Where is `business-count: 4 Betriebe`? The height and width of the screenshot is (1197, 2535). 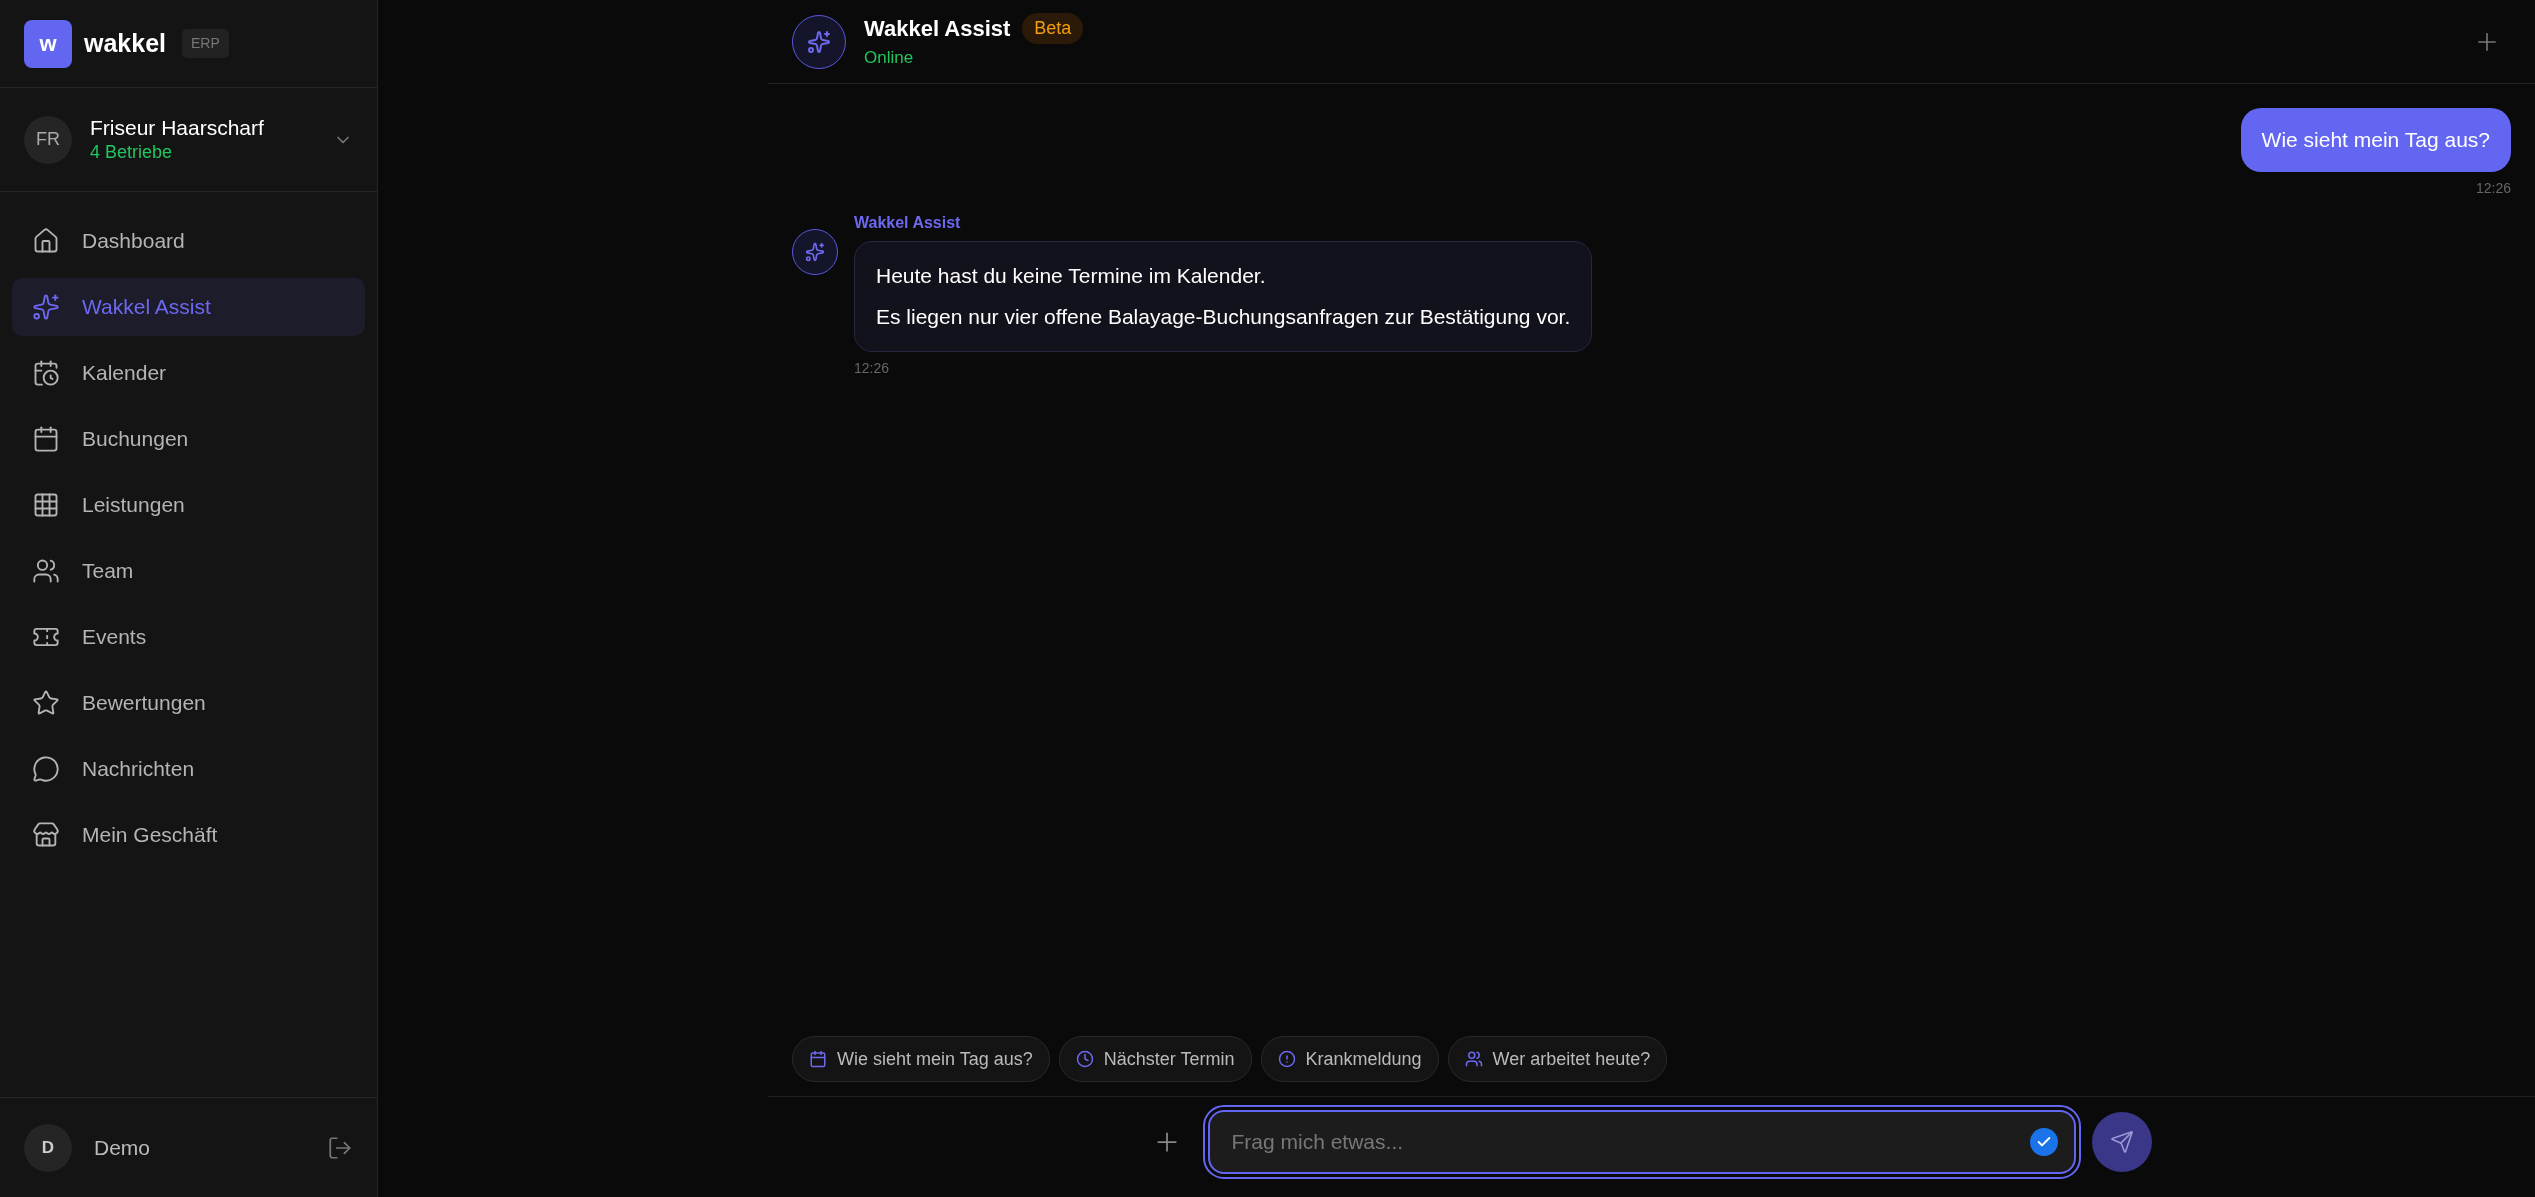
business-count: 4 Betriebe is located at coordinates (132, 152).